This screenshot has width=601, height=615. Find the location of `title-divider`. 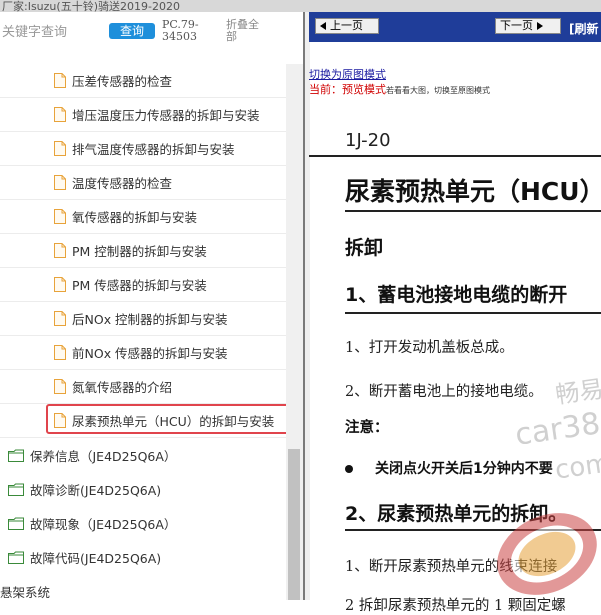

title-divider is located at coordinates (473, 211).